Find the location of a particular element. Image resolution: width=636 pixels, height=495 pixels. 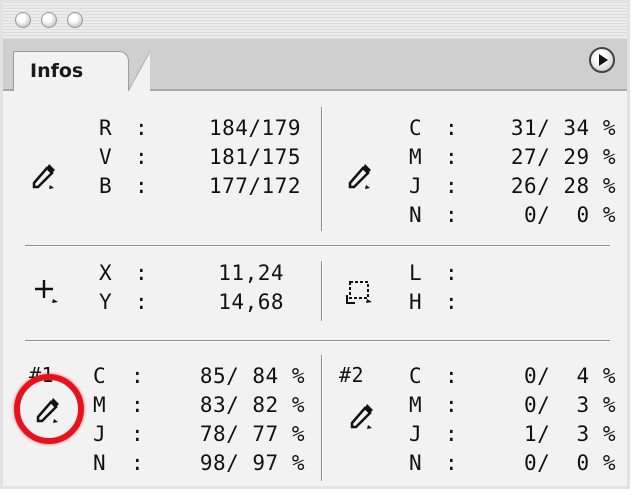

color-sampler-icon is located at coordinates (362, 416).